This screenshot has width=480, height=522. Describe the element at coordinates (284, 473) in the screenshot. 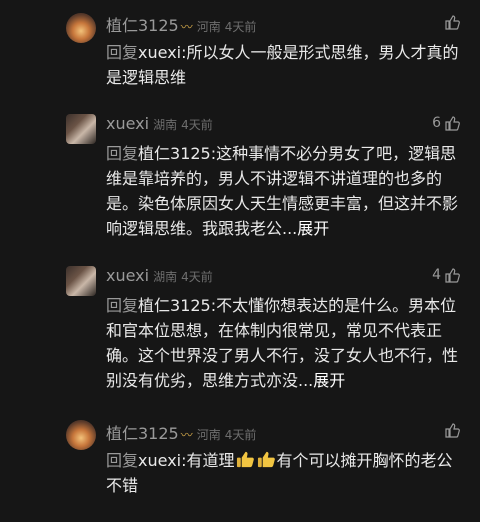

I see `comment-body: 回复xuexi:有道理 有个可以摊开胸怀的老公不错` at that location.